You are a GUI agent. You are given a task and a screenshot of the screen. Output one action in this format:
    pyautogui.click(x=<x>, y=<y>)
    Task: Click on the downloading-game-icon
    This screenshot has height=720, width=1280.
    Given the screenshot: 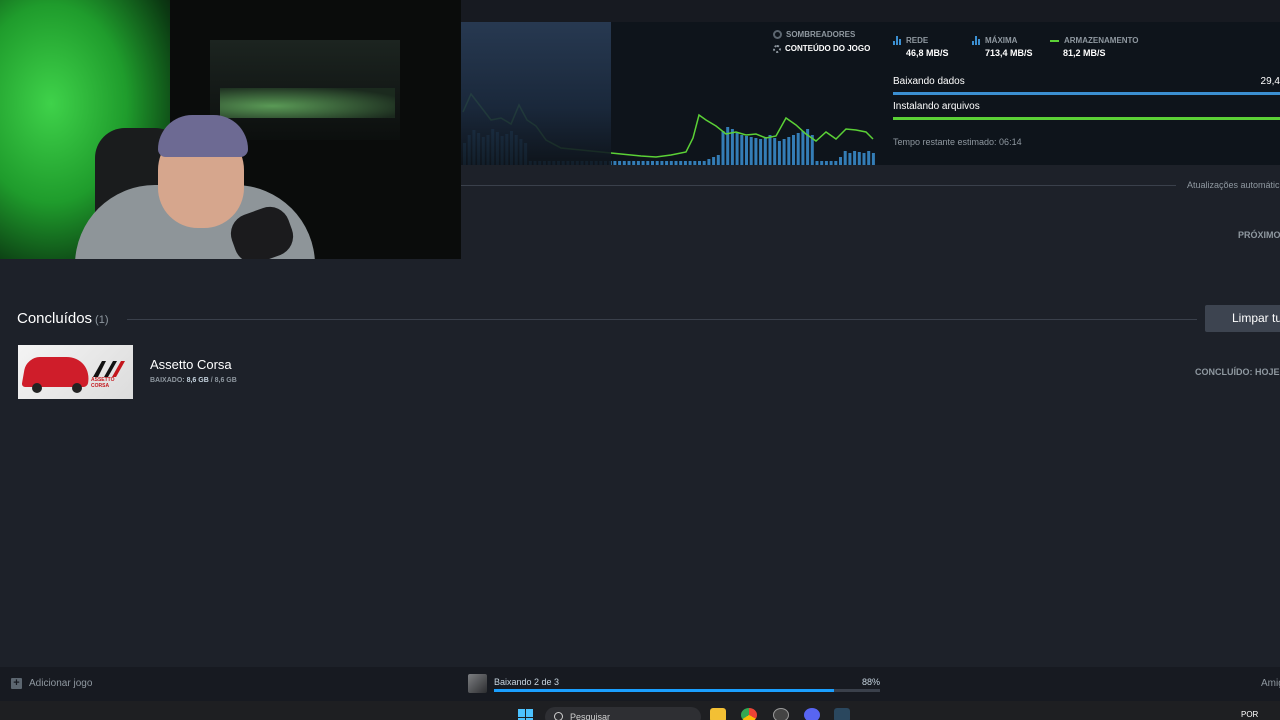 What is the action you would take?
    pyautogui.click(x=477, y=683)
    